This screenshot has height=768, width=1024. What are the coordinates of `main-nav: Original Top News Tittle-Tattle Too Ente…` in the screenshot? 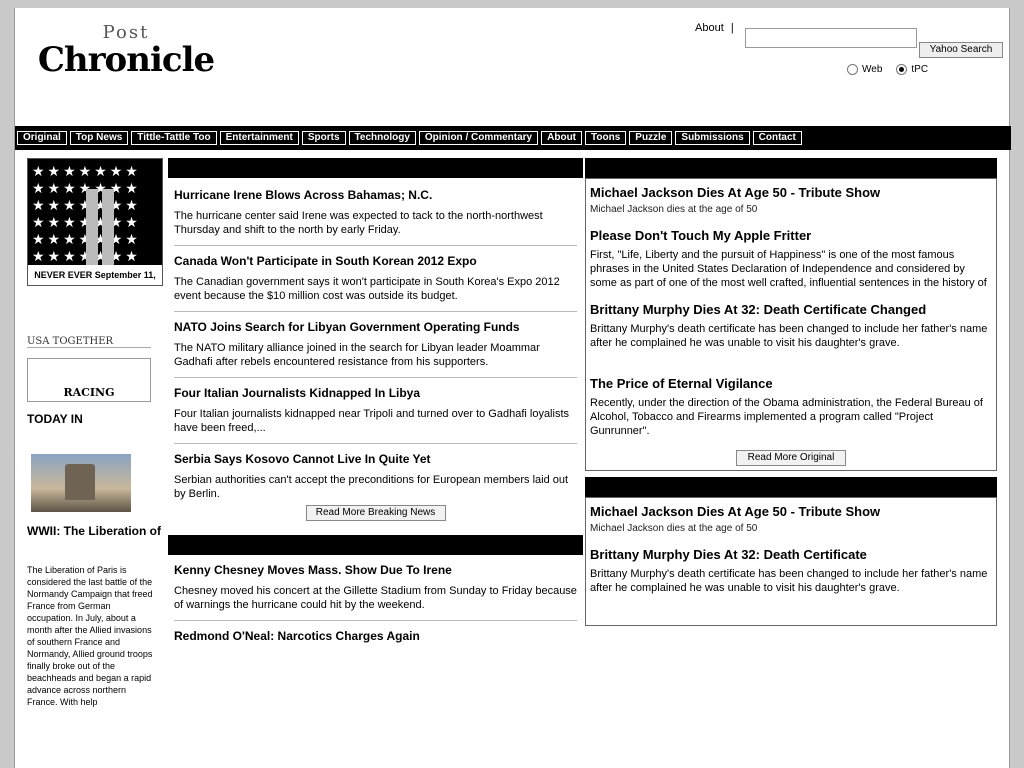 It's located at (513, 138).